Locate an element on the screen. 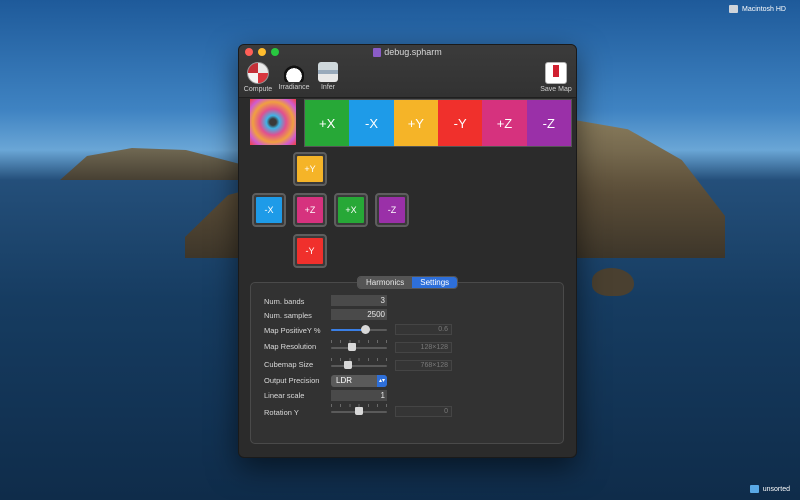 The height and width of the screenshot is (500, 800). cross-face-nz: -Z is located at coordinates (392, 210).